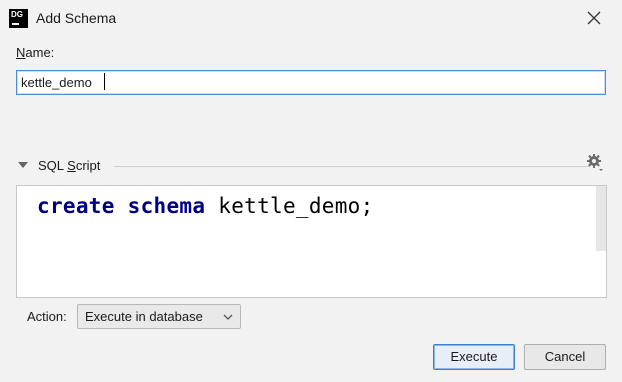 The height and width of the screenshot is (382, 622). What do you see at coordinates (76, 206) in the screenshot?
I see `sql-keyword-create: create` at bounding box center [76, 206].